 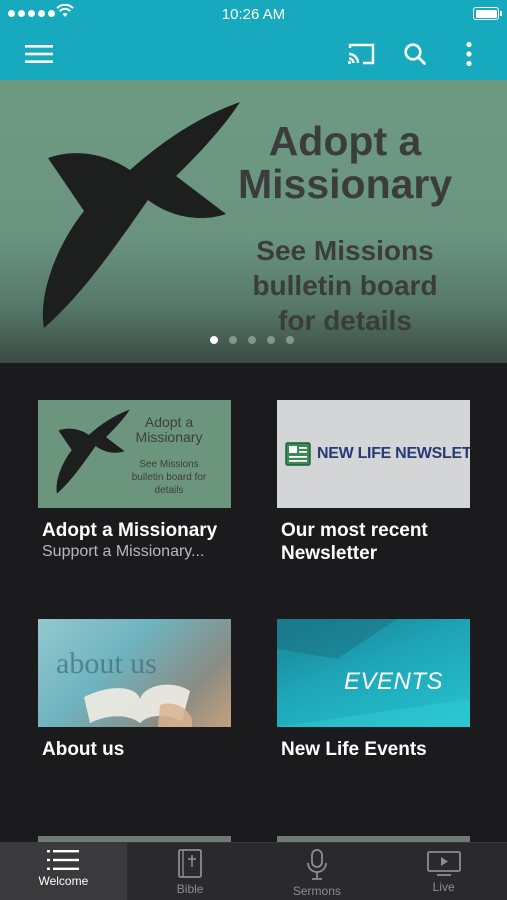 What do you see at coordinates (83, 749) in the screenshot?
I see `card-title: About us` at bounding box center [83, 749].